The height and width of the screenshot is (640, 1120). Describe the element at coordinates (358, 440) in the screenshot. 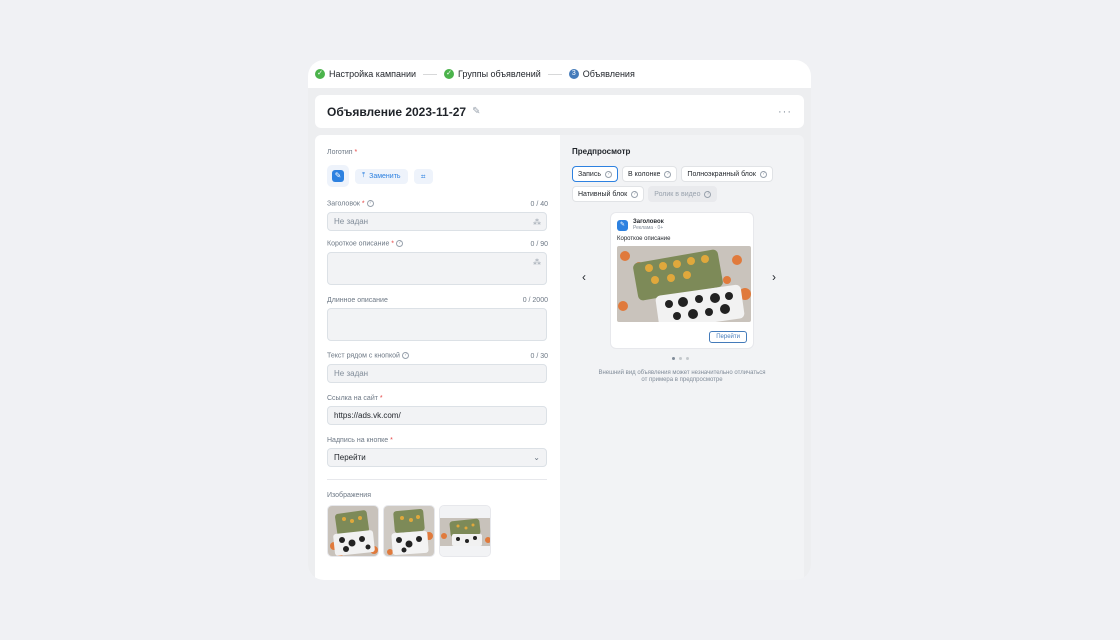

I see `label-text: Надпись на кнопке` at that location.